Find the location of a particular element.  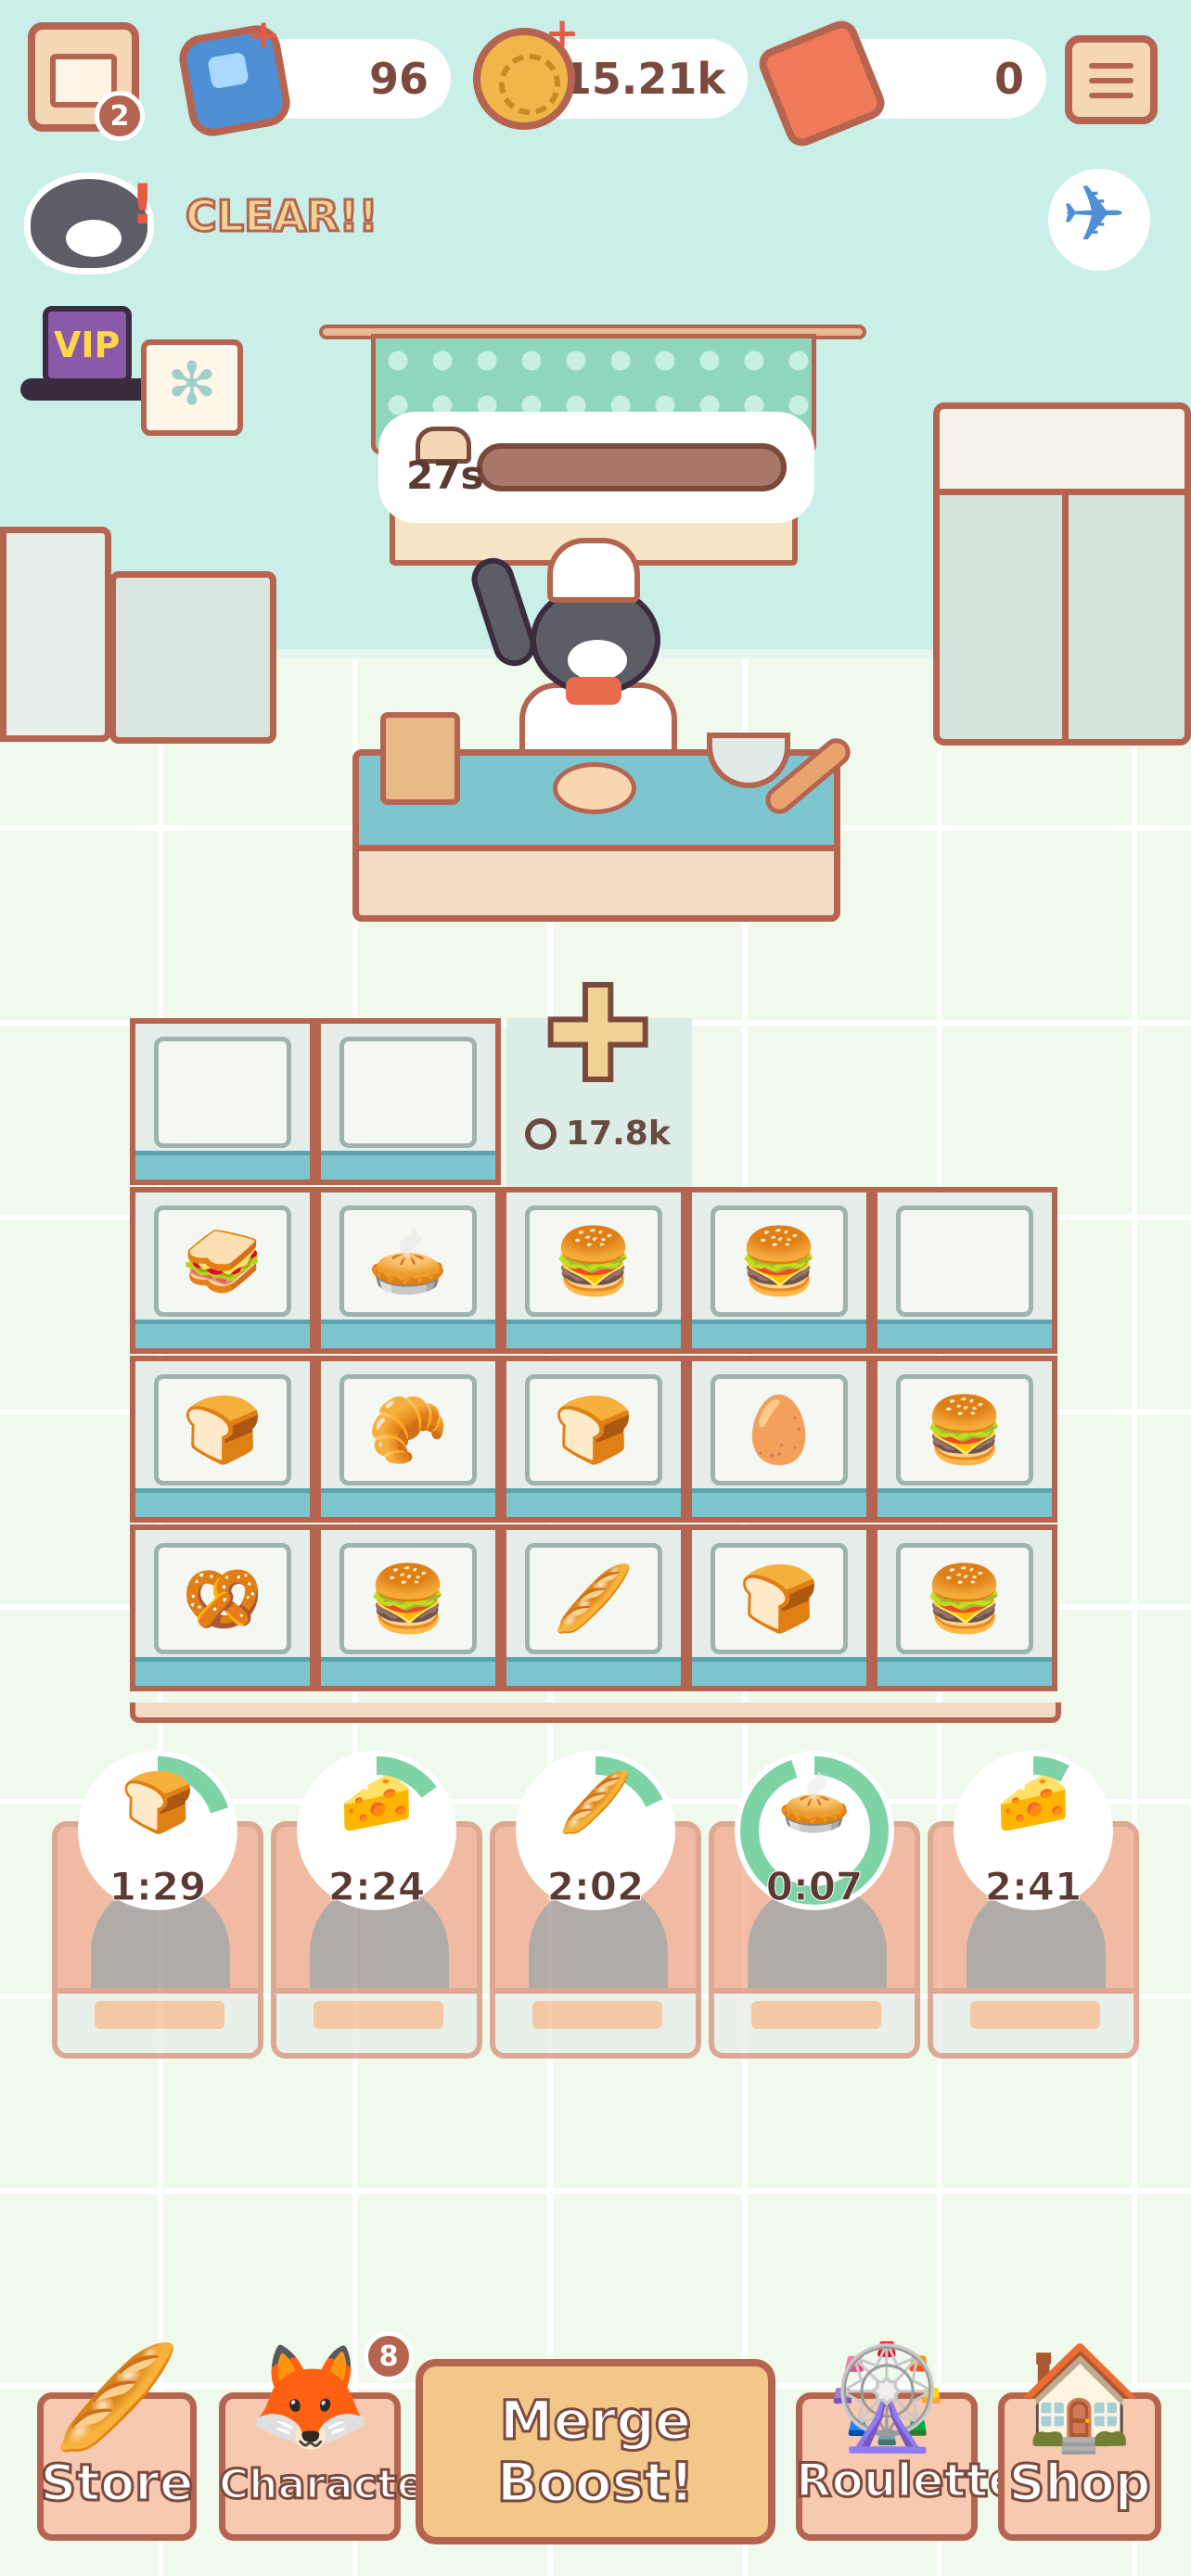

vip-label: VIP is located at coordinates (87, 345).